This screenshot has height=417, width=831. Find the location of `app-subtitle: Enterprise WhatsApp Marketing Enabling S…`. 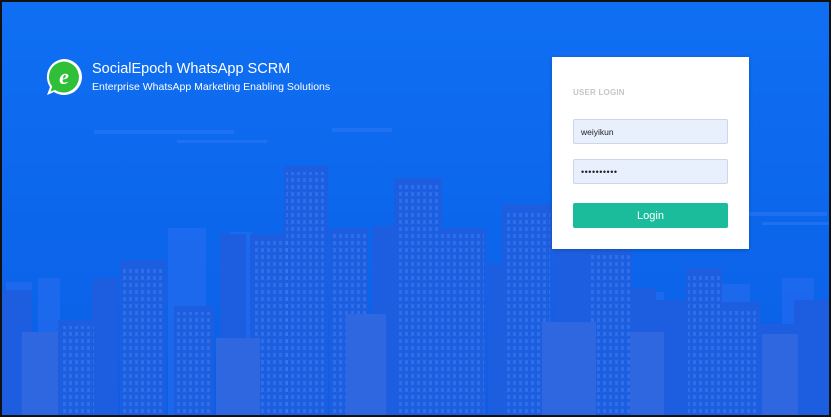

app-subtitle: Enterprise WhatsApp Marketing Enabling S… is located at coordinates (211, 87).